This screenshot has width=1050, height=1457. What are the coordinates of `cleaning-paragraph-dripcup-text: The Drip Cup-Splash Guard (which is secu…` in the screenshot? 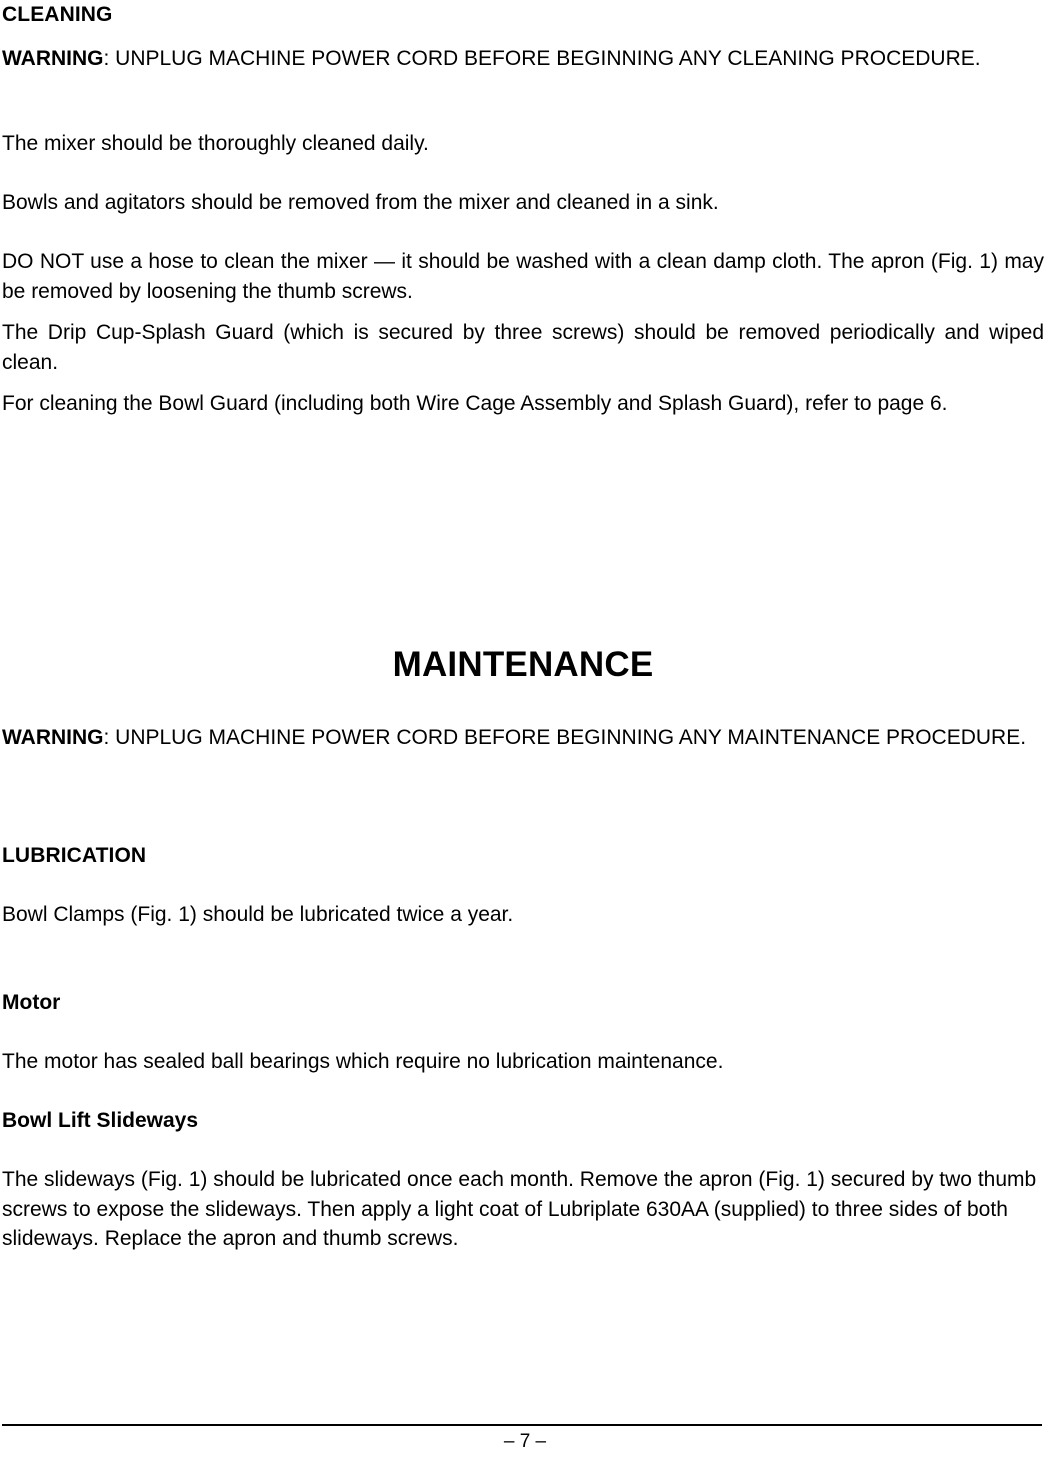 It's located at (523, 347).